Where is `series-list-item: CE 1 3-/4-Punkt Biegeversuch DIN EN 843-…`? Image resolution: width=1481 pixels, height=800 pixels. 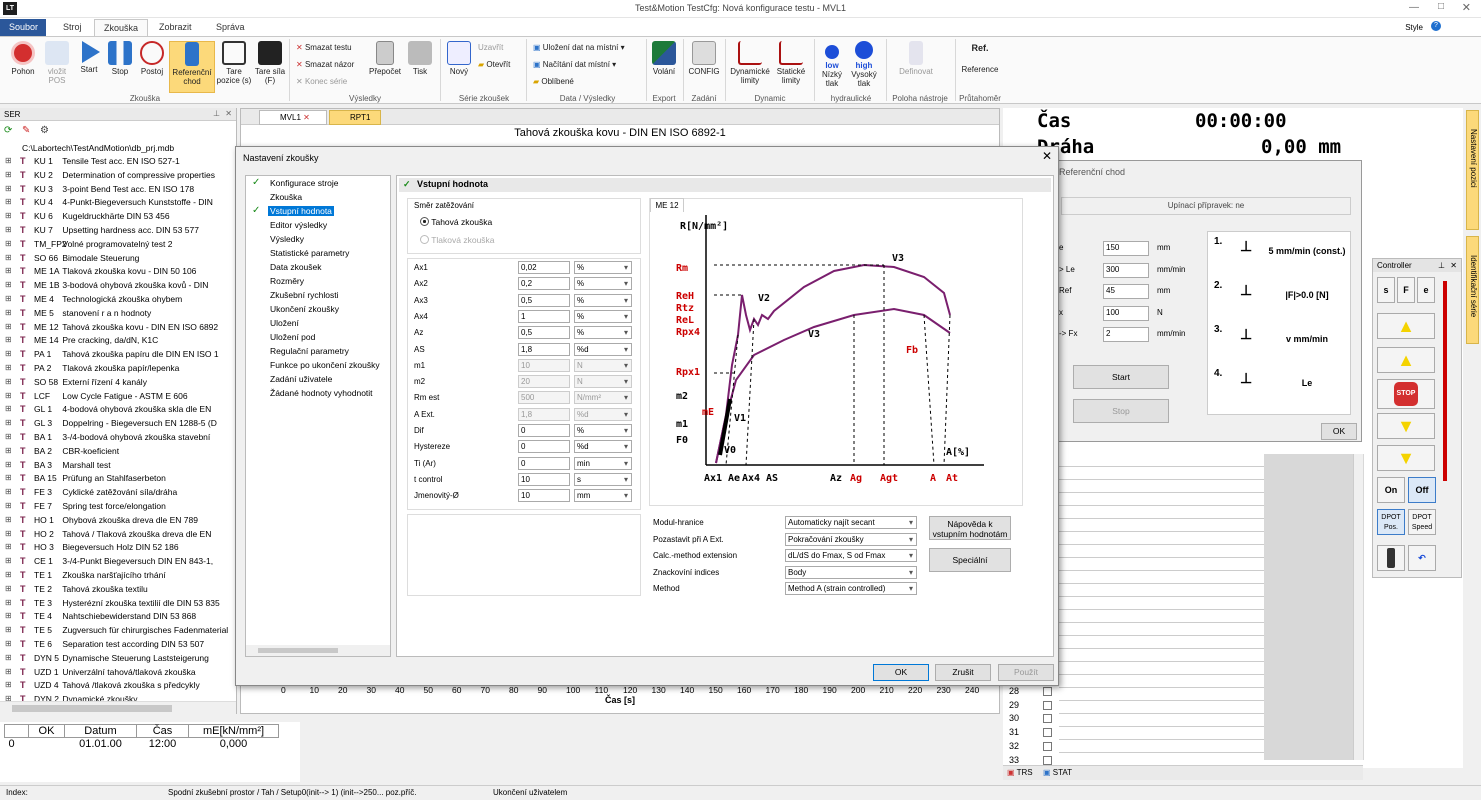
series-list-item: CE 1 3-/4-Punkt Biegeversuch DIN EN 843-… is located at coordinates (134, 561).